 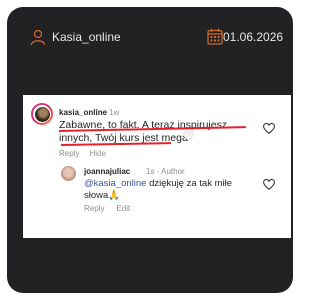 I want to click on hide-button: Hide, so click(x=97, y=153).